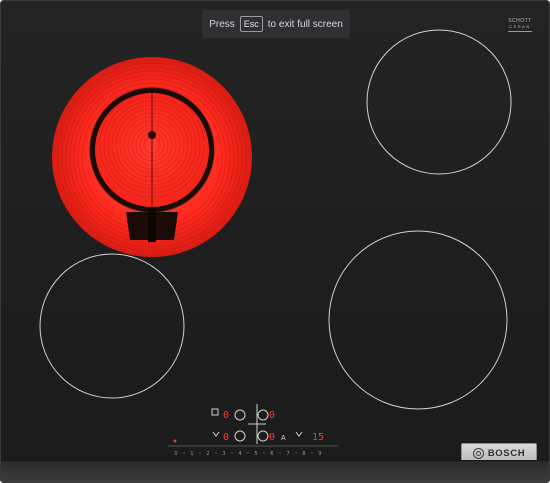 The image size is (550, 483). I want to click on timer-auto-label: A, so click(283, 438).